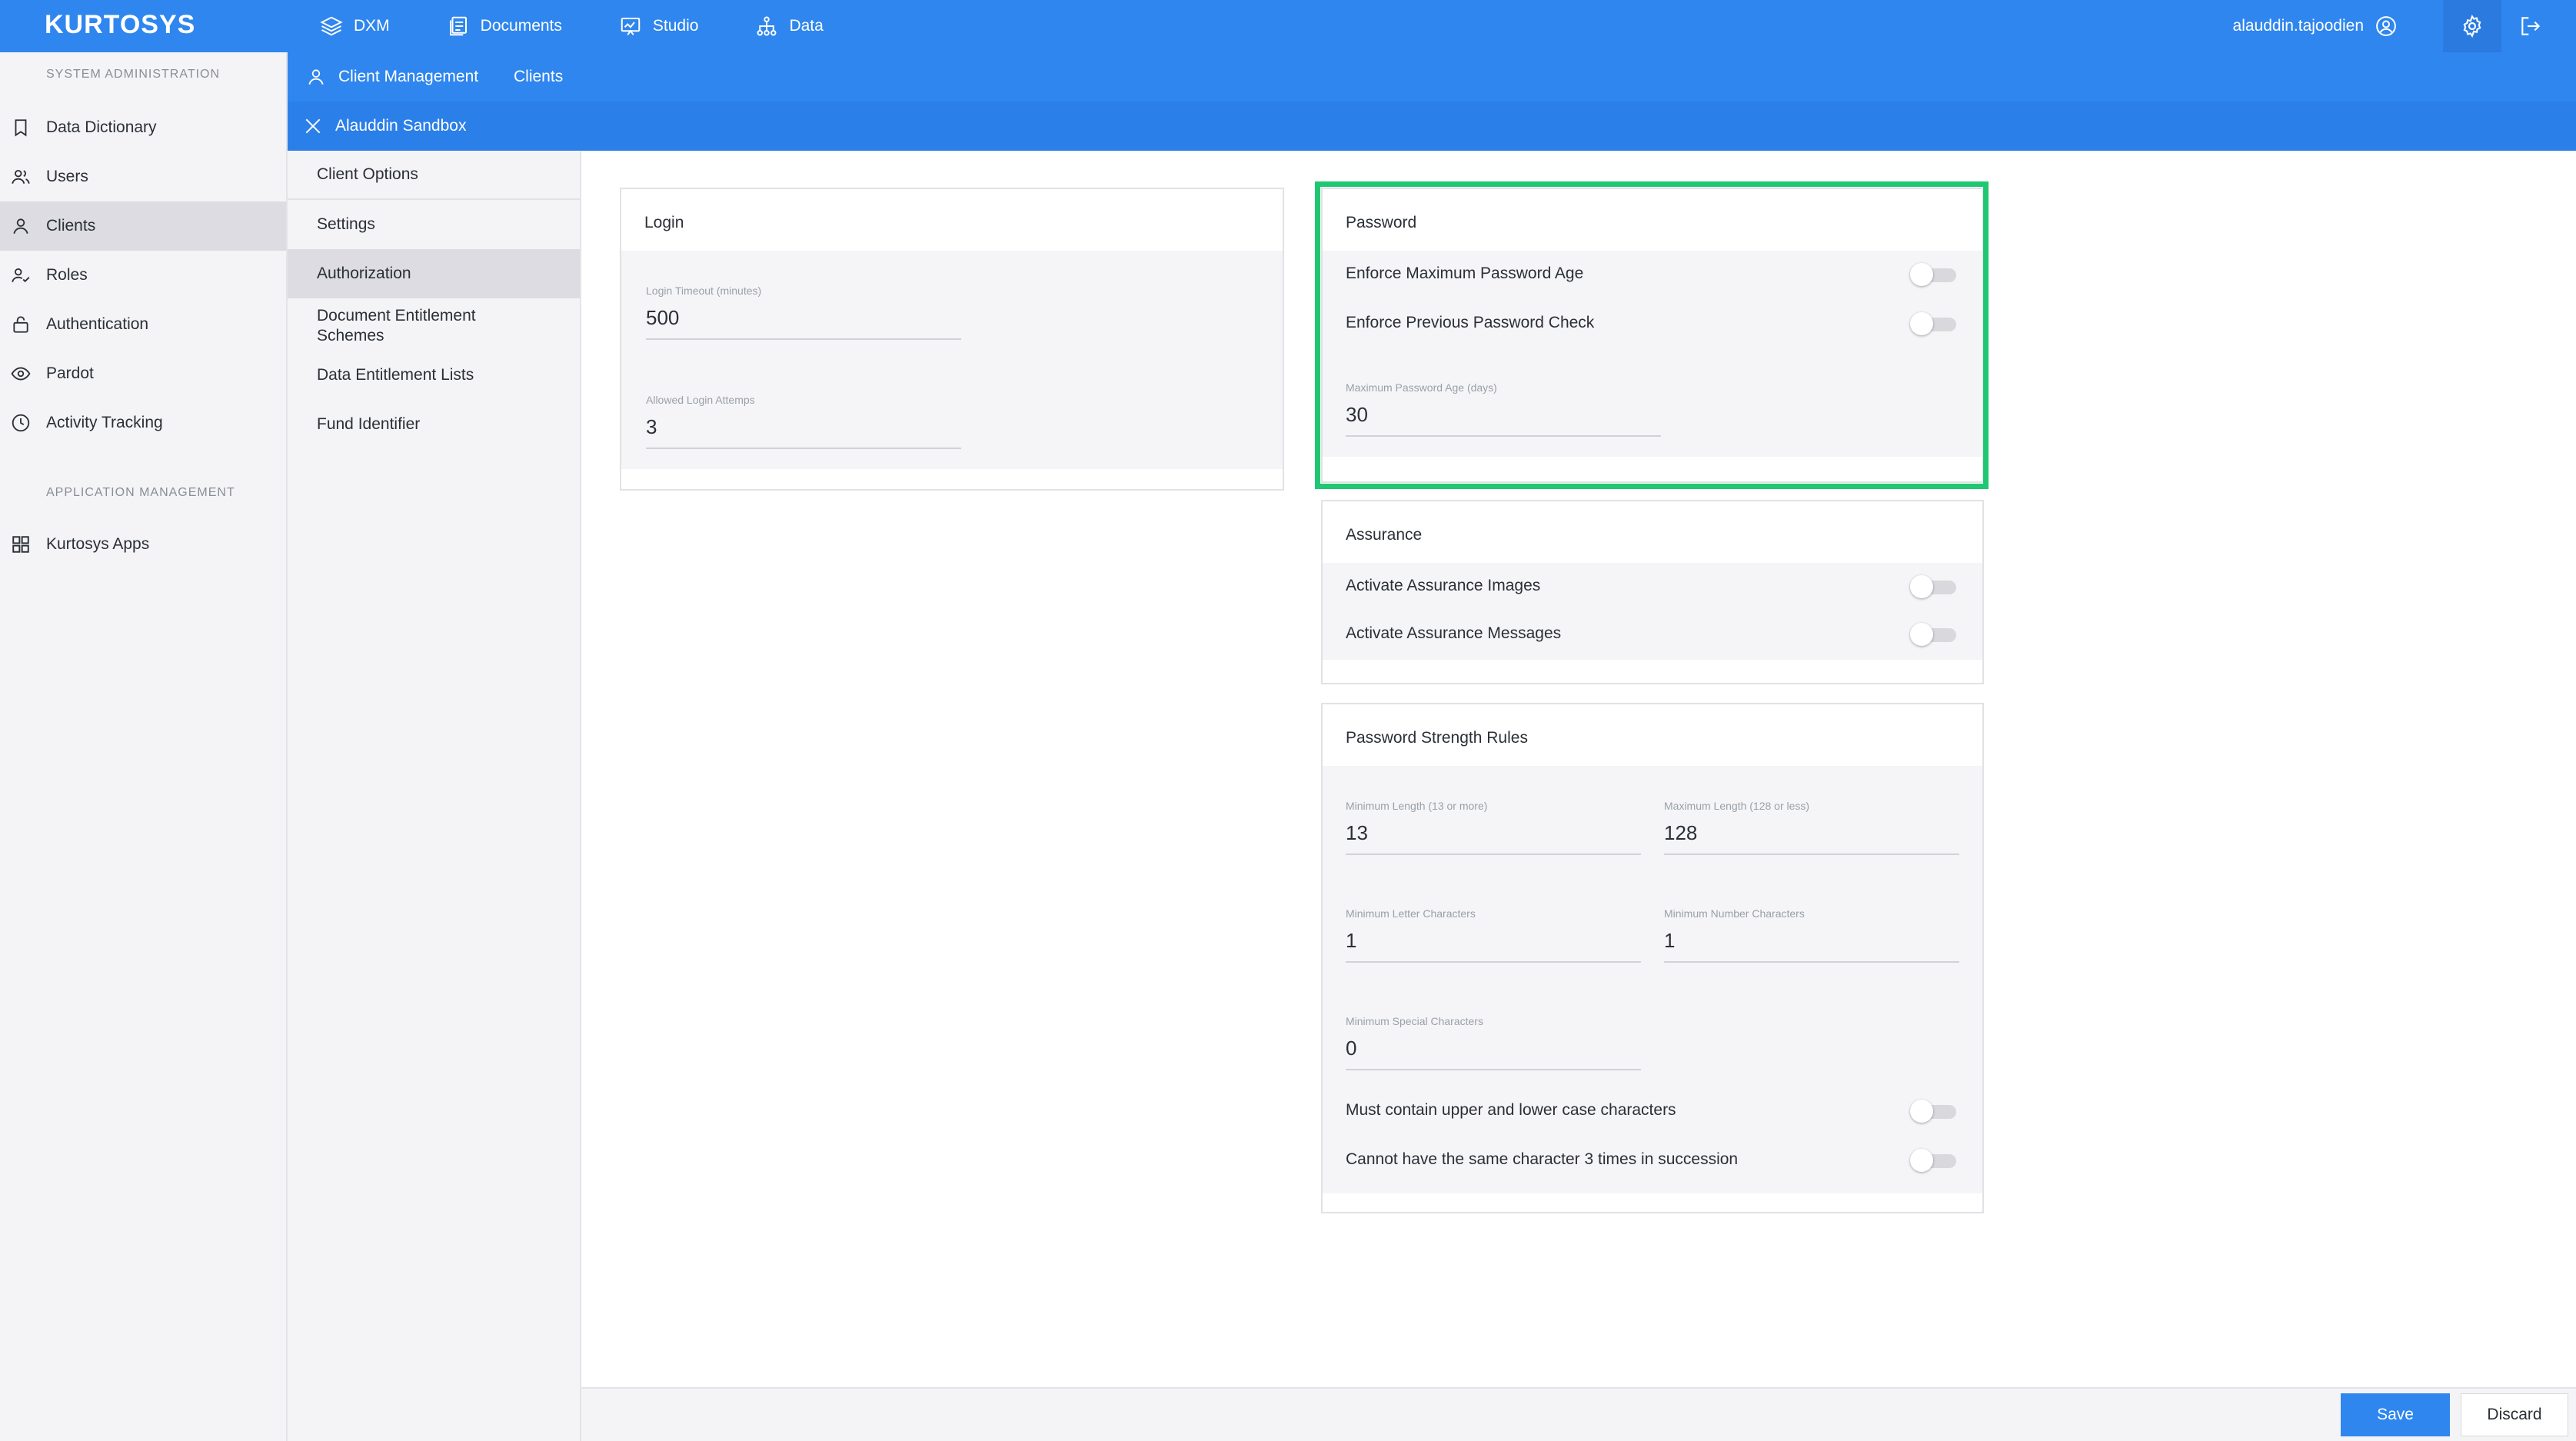  Describe the element at coordinates (1812, 854) in the screenshot. I see `max-length-underline` at that location.